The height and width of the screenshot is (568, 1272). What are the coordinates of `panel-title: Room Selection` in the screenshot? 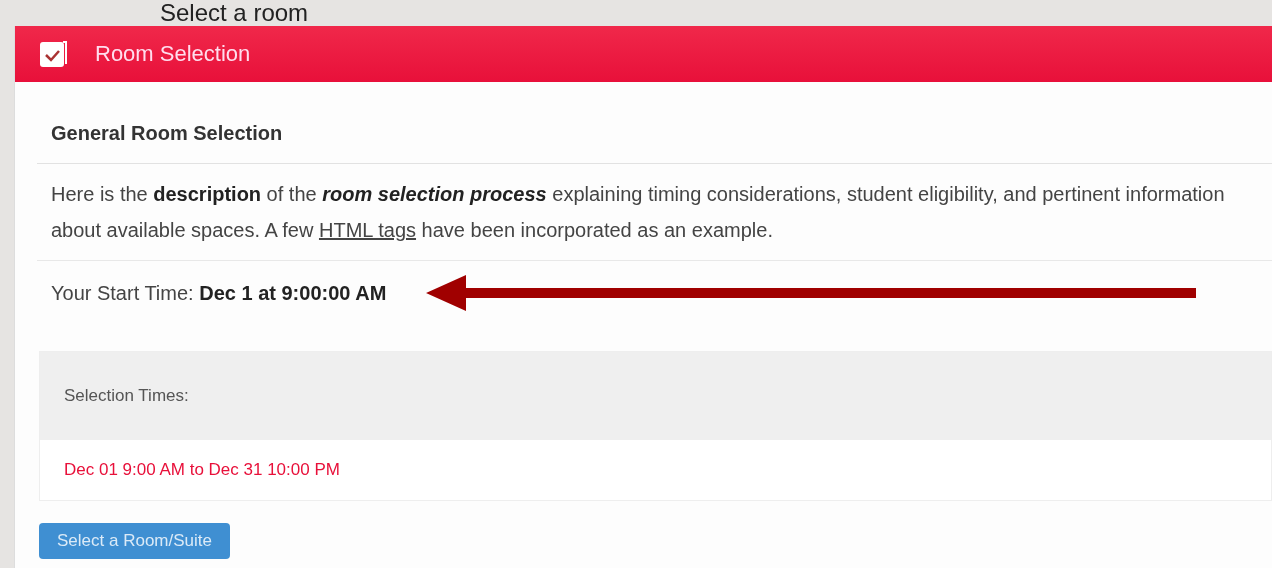 It's located at (173, 54).